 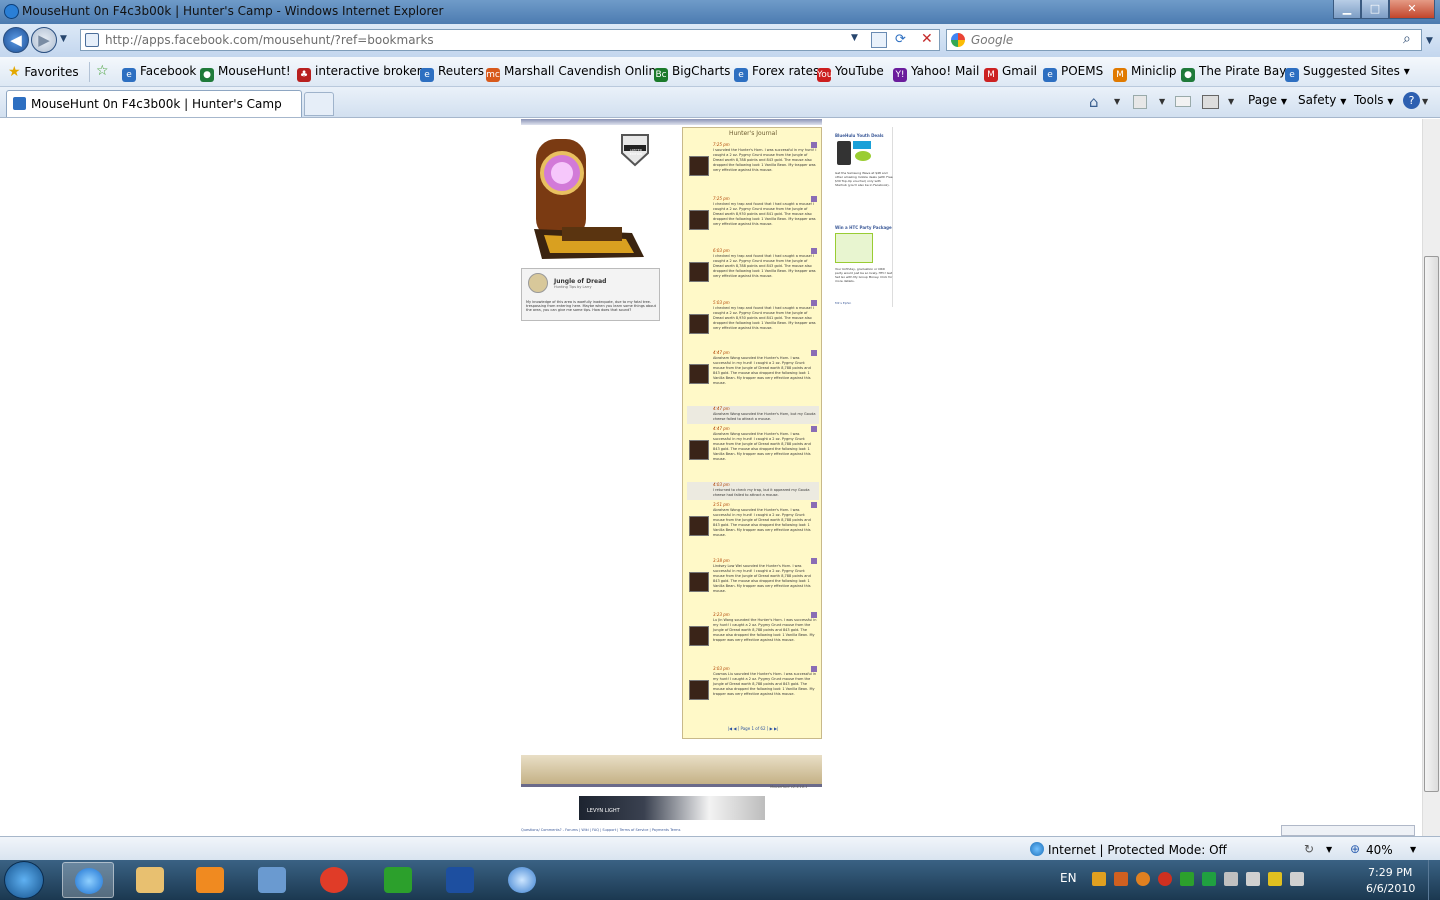 I want to click on network-signal-icon, so click(x=1253, y=879).